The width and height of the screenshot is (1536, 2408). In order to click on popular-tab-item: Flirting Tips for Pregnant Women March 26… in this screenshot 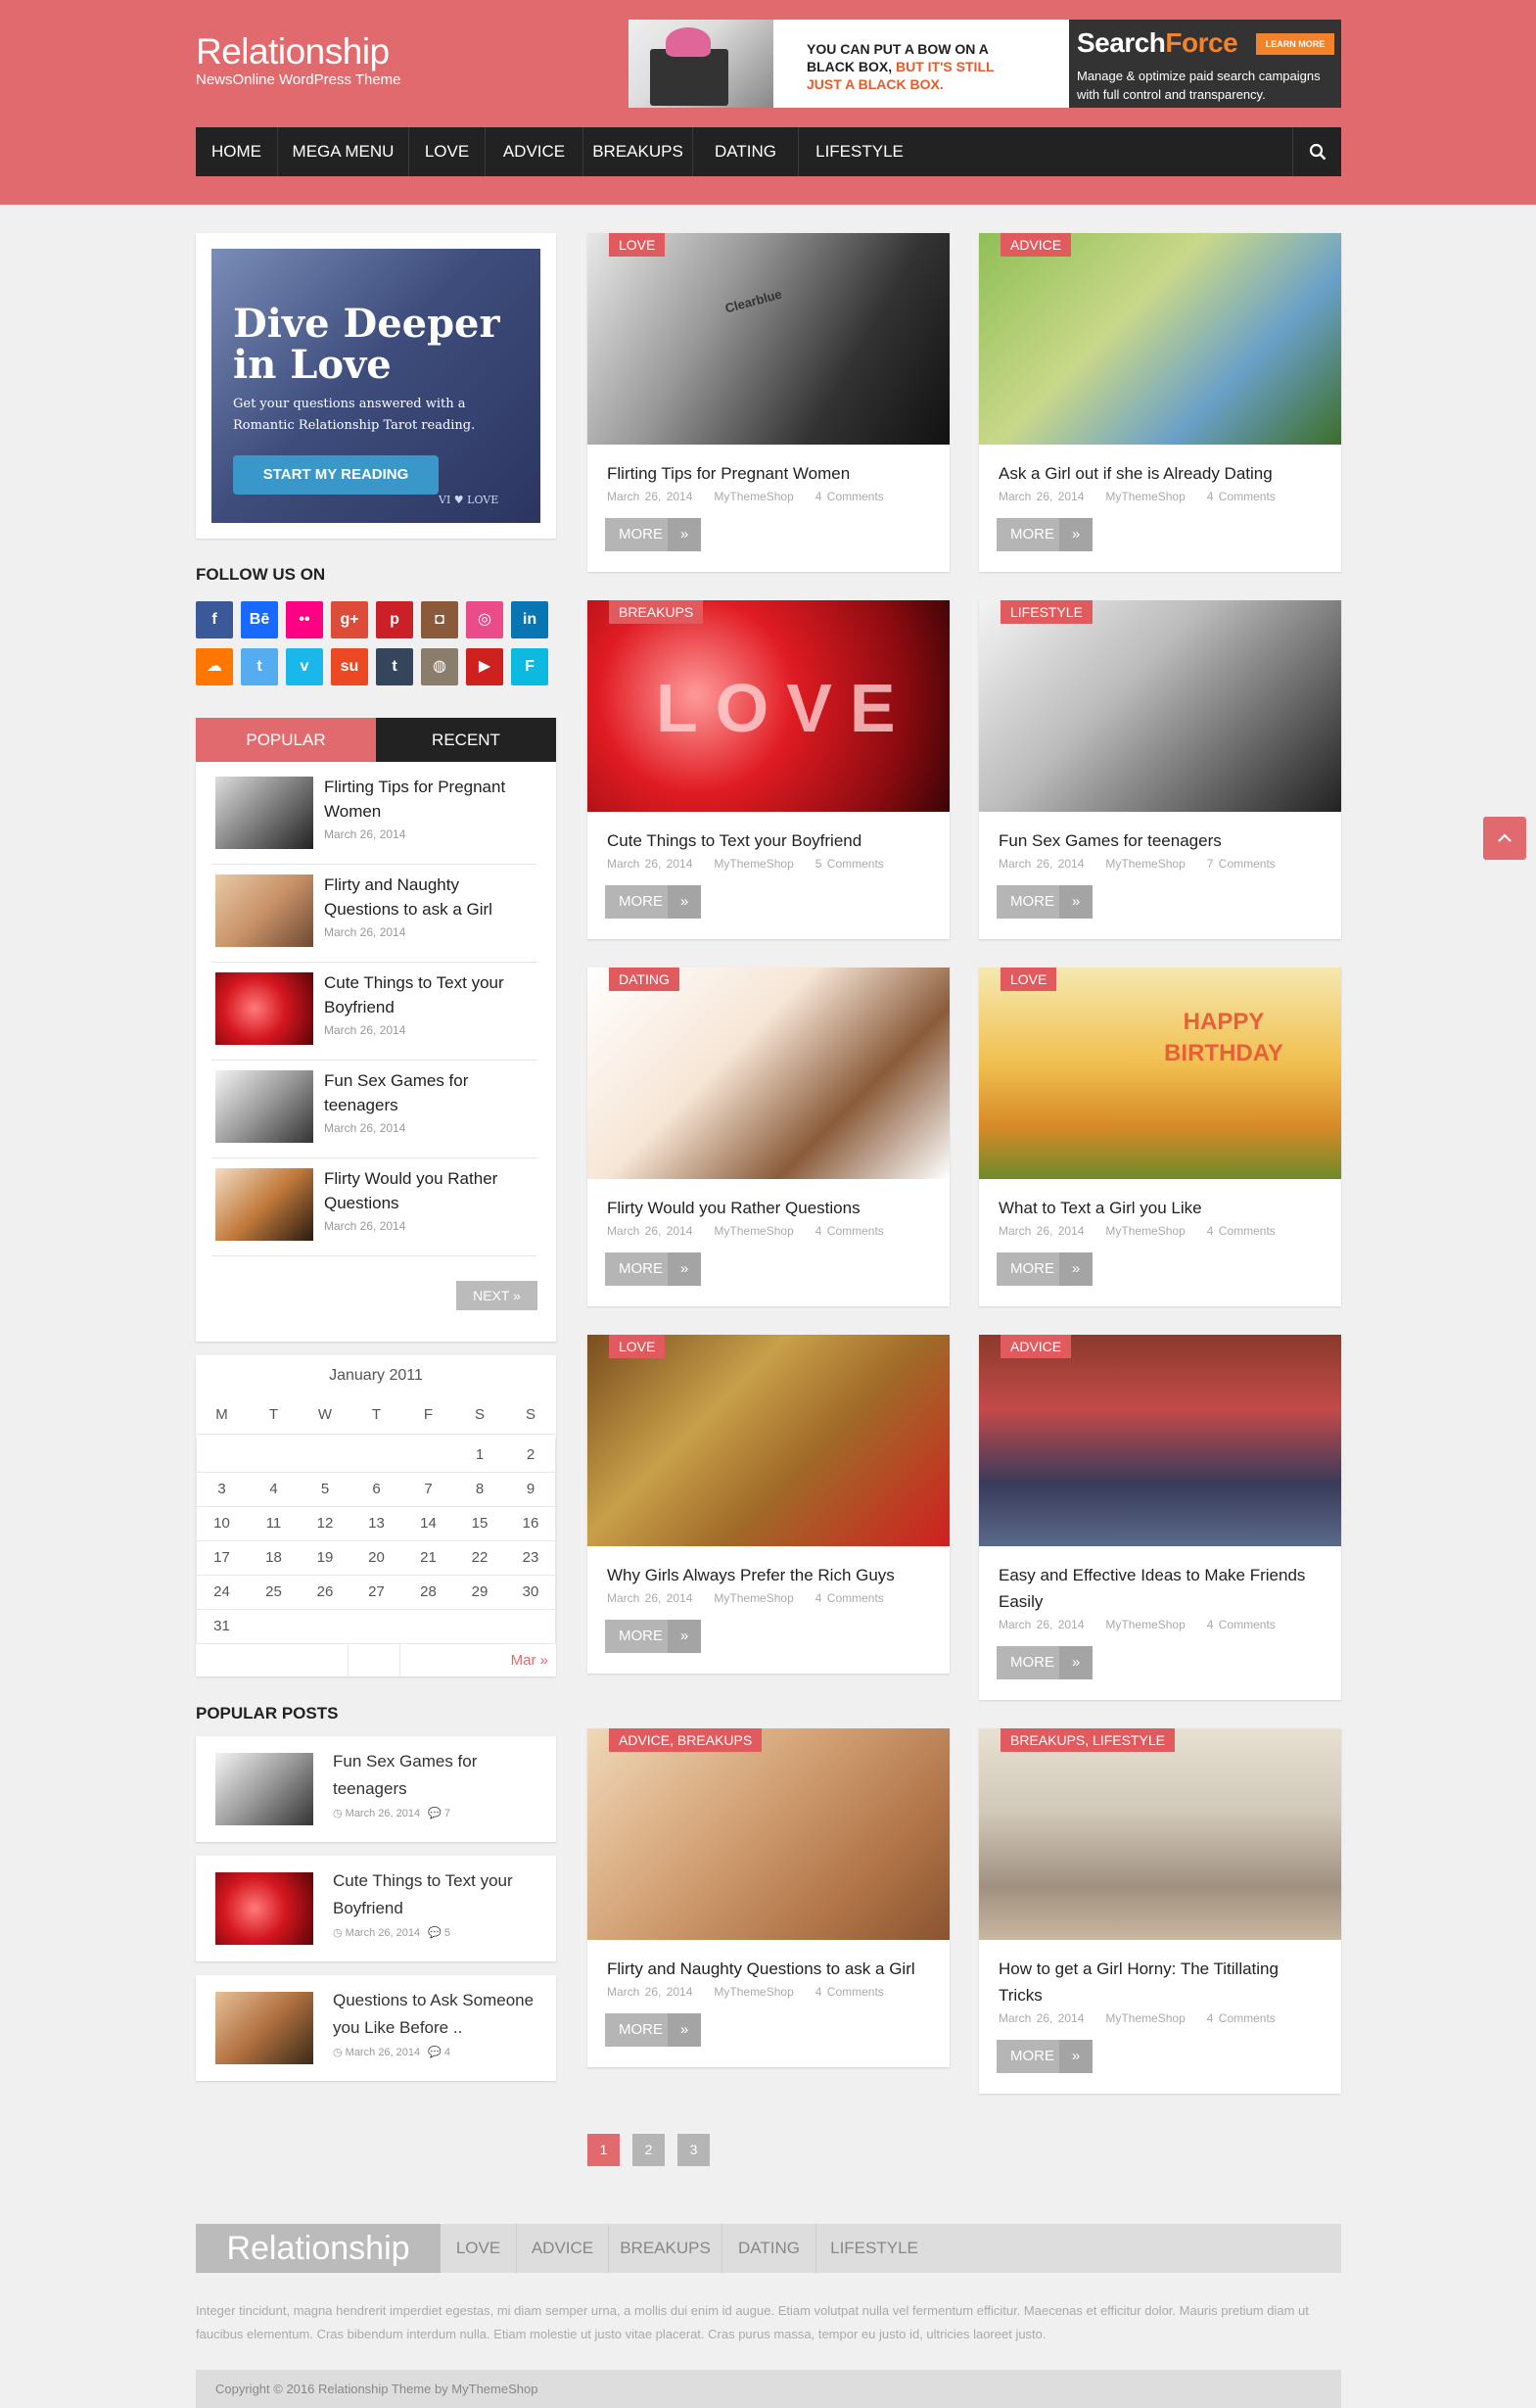, I will do `click(373, 816)`.